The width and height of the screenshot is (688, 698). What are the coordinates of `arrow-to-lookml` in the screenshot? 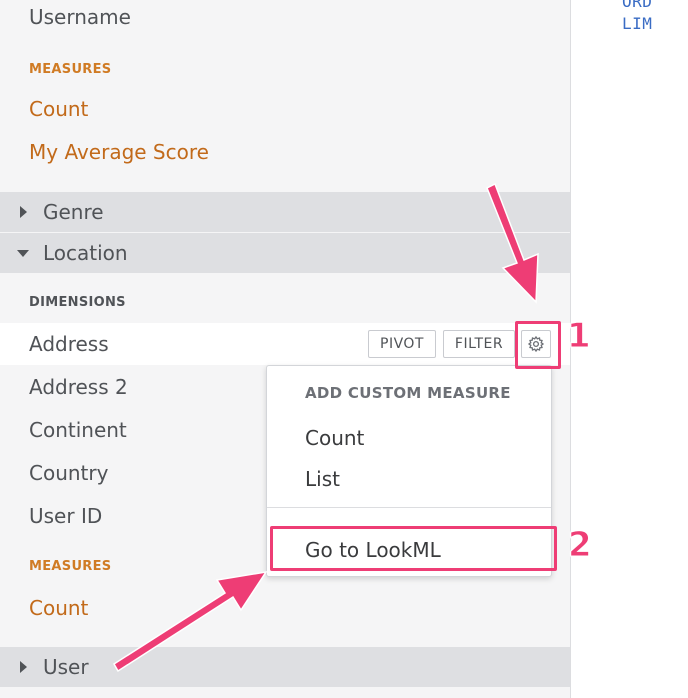 It's located at (190, 621).